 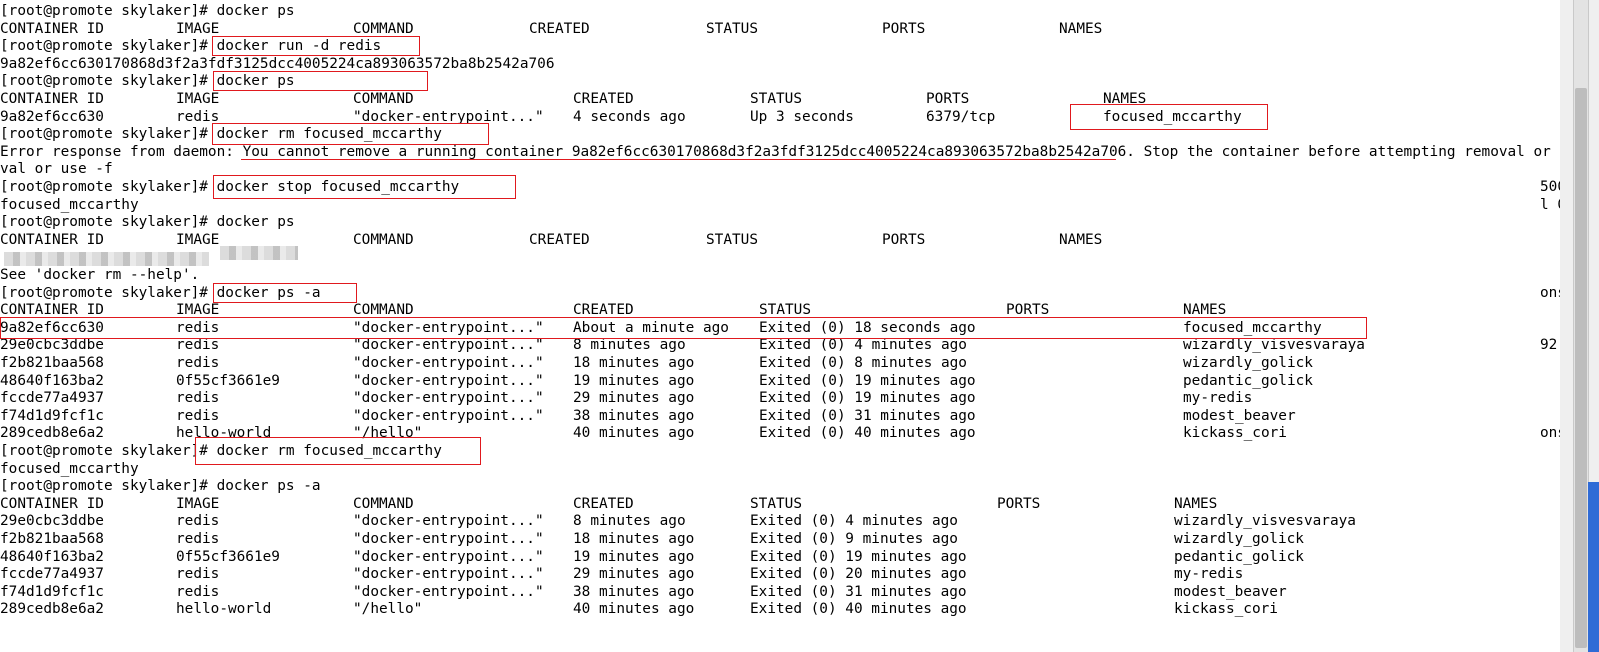 What do you see at coordinates (1226, 609) in the screenshot?
I see `table-cell: kickass_cori` at bounding box center [1226, 609].